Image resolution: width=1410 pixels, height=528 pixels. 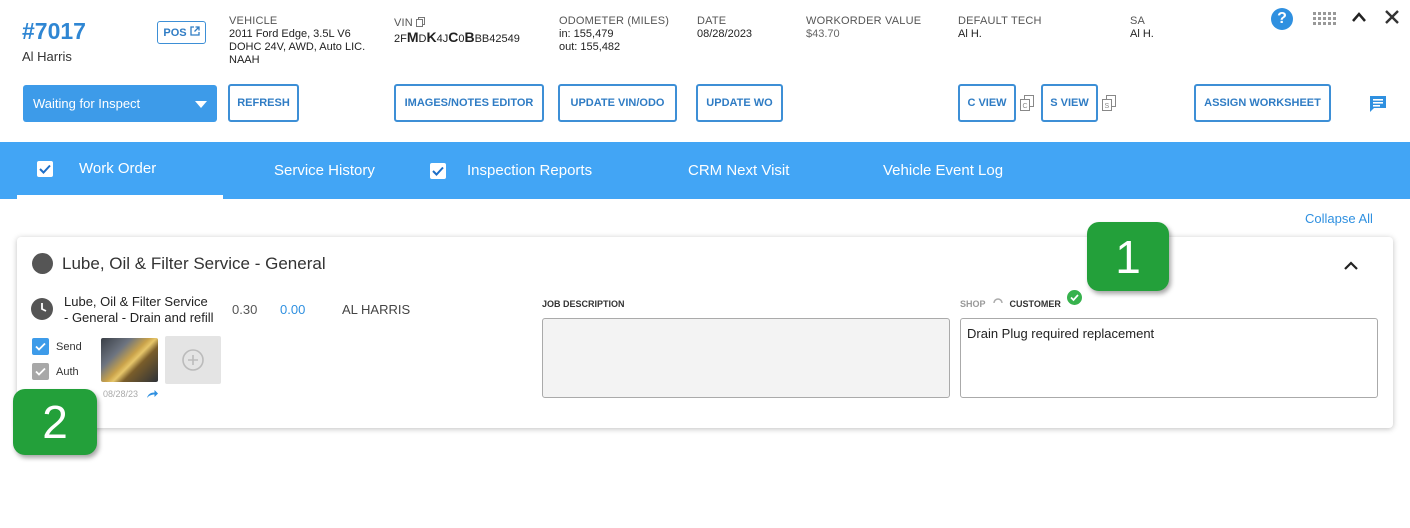 I want to click on vehicle-line: 2011 Ford Edge, 3.5L V6, so click(x=290, y=34).